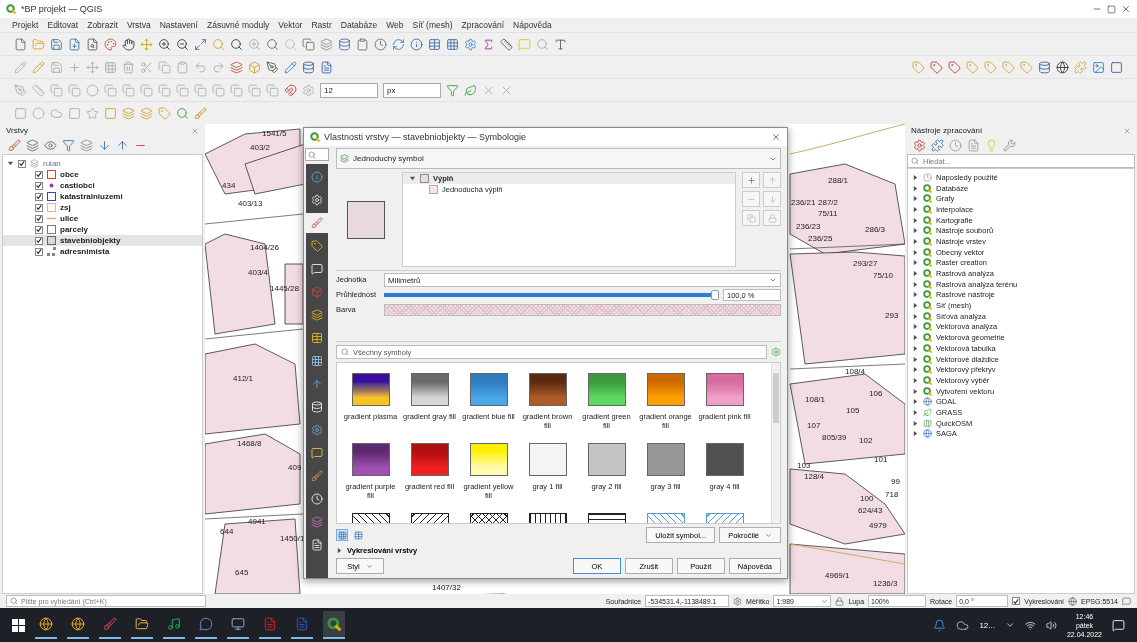 The width and height of the screenshot is (1137, 642). What do you see at coordinates (866, 440) in the screenshot?
I see `parcel-number: 102` at bounding box center [866, 440].